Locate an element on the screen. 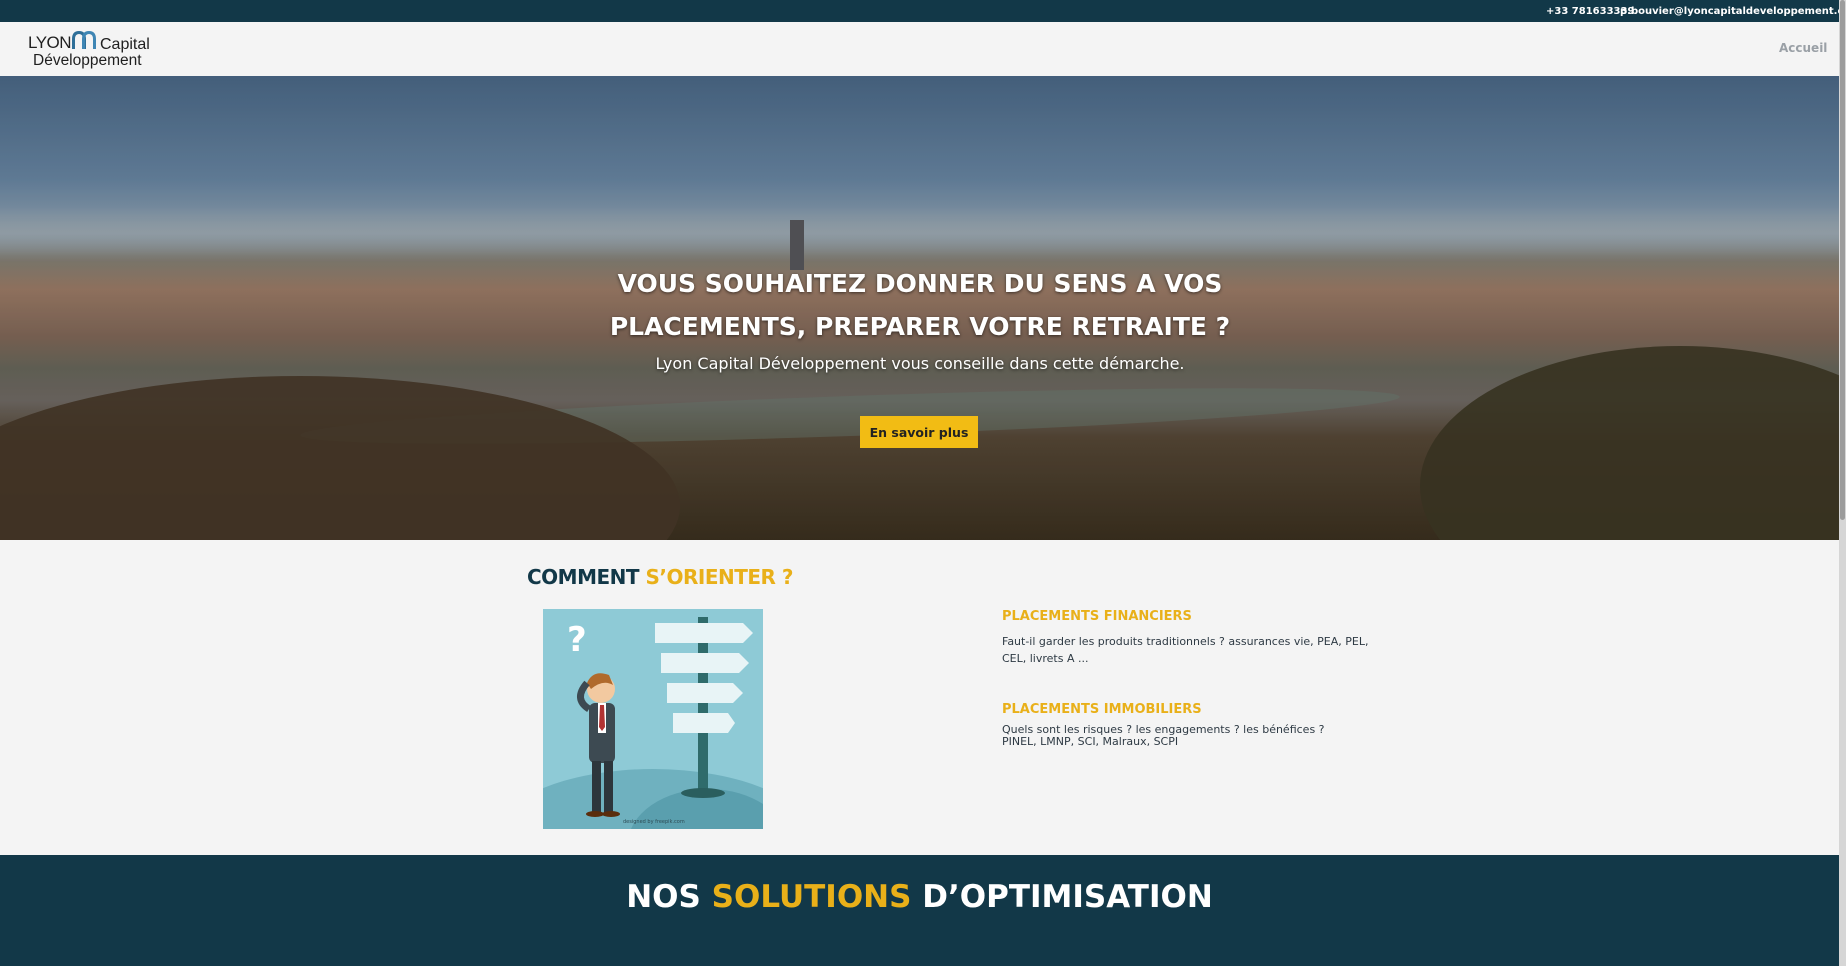 This screenshot has width=1846, height=966. question-mark-icon: ? is located at coordinates (577, 640).